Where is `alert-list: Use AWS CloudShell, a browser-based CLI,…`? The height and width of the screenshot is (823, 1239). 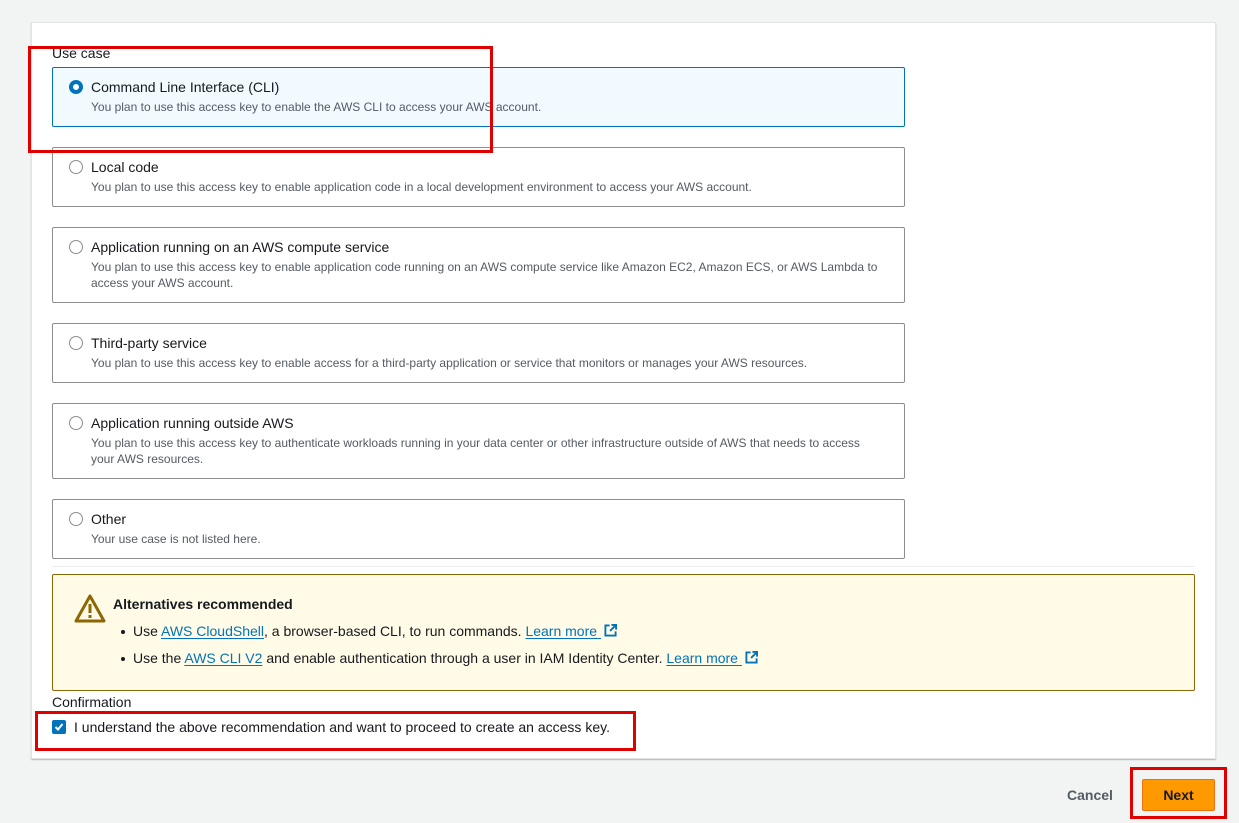 alert-list: Use AWS CloudShell, a browser-based CLI,… is located at coordinates (437, 649).